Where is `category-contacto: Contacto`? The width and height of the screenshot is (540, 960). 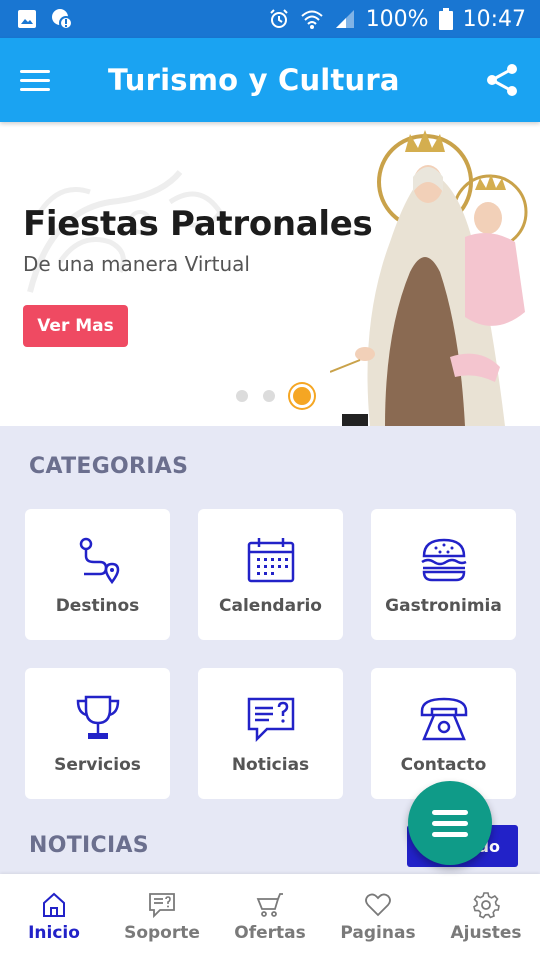 category-contacto: Contacto is located at coordinates (443, 733).